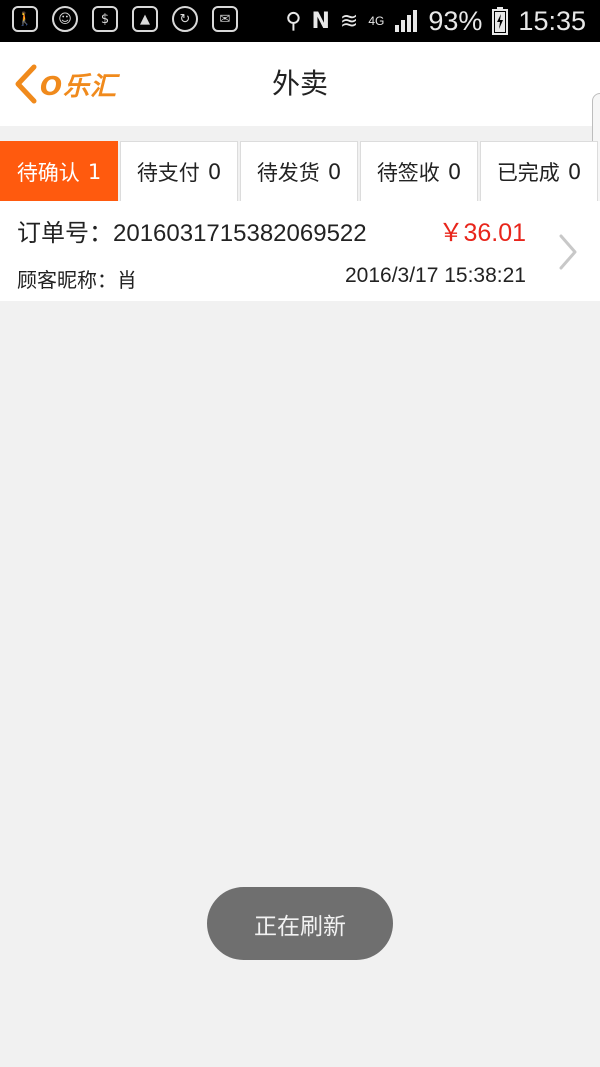  What do you see at coordinates (300, 923) in the screenshot?
I see `refresh-toast: 正在刷新` at bounding box center [300, 923].